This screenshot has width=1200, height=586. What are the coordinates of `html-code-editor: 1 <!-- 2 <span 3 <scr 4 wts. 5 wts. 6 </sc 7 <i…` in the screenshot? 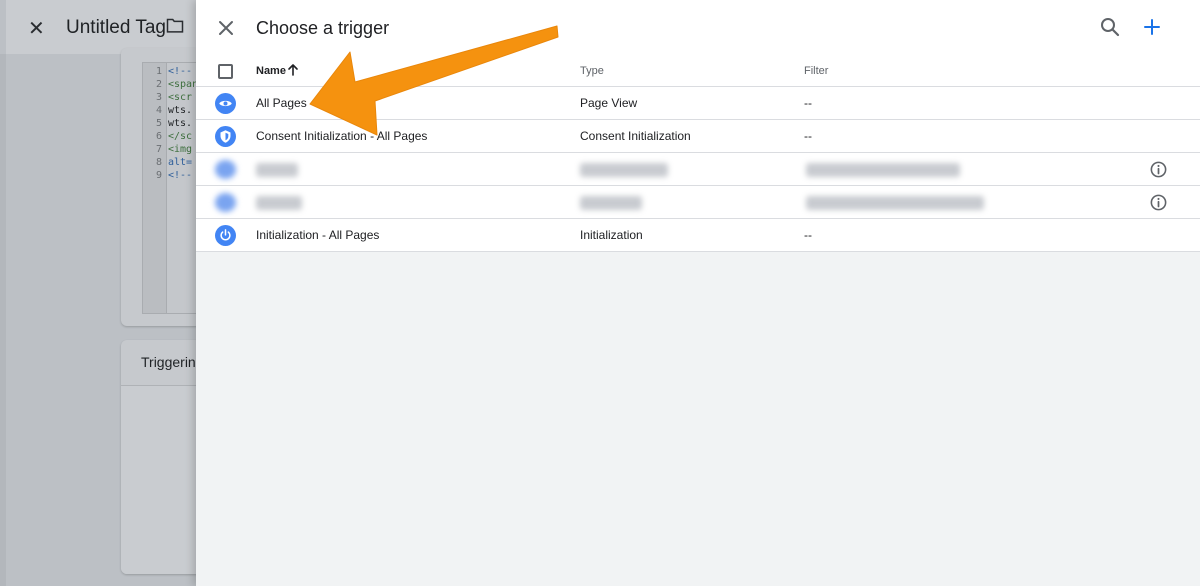 It's located at (172, 188).